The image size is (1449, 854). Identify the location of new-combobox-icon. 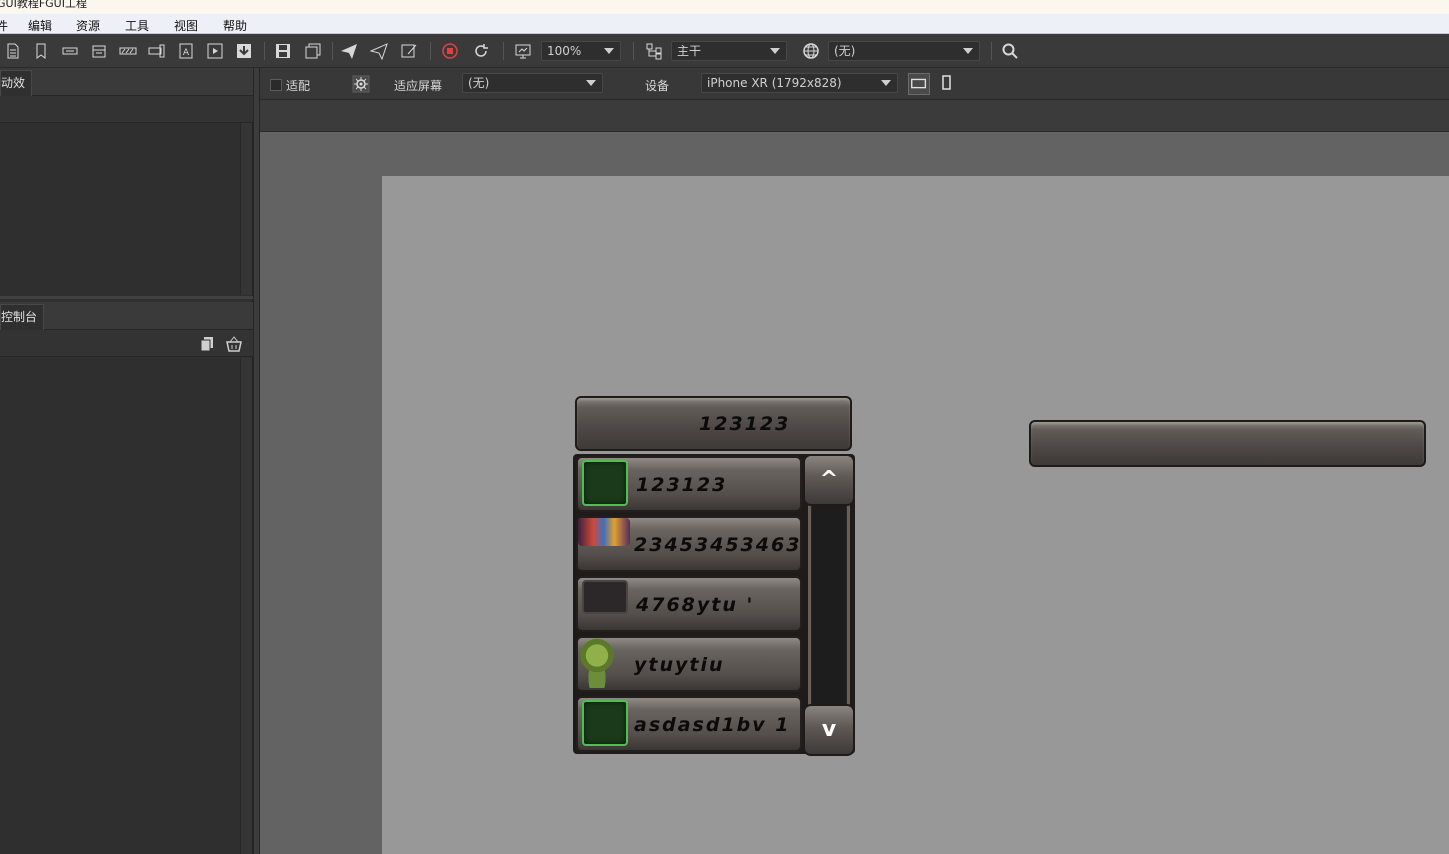
(99, 51).